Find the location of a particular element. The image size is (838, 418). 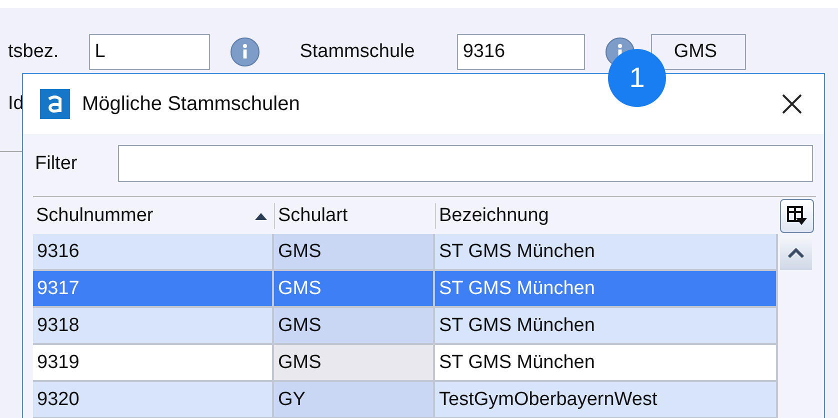

table-cell: 9316 is located at coordinates (153, 252).